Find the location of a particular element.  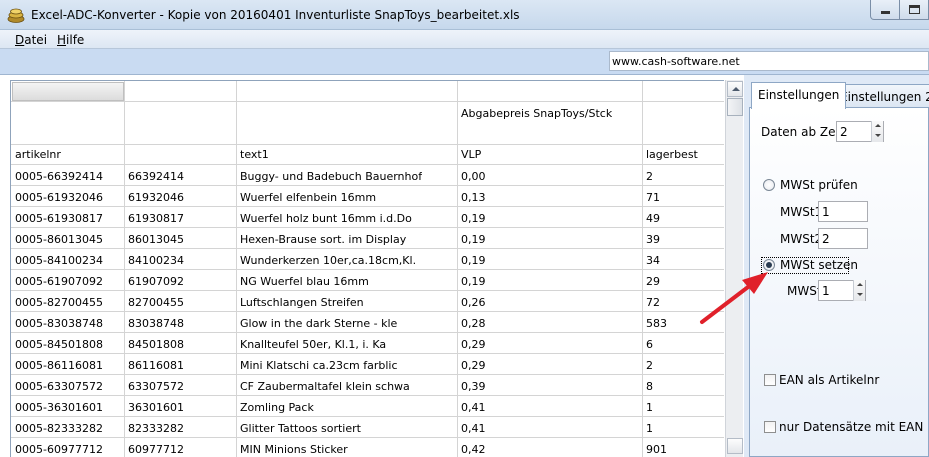

cell-text1: Wuerfel elfenbein 16mm is located at coordinates (306, 197).